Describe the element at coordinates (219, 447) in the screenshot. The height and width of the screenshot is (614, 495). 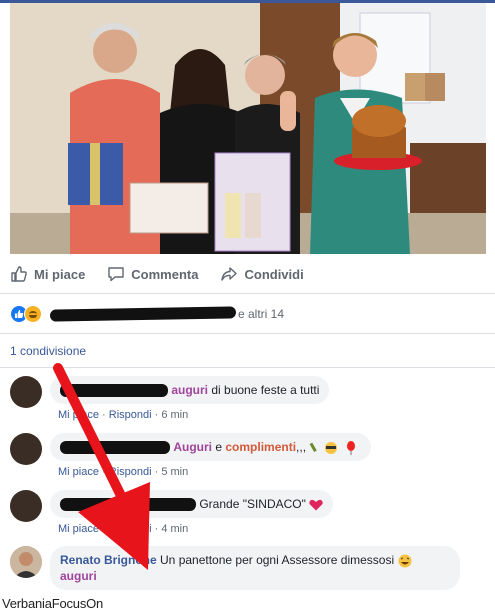
I see `comment-text: e` at that location.